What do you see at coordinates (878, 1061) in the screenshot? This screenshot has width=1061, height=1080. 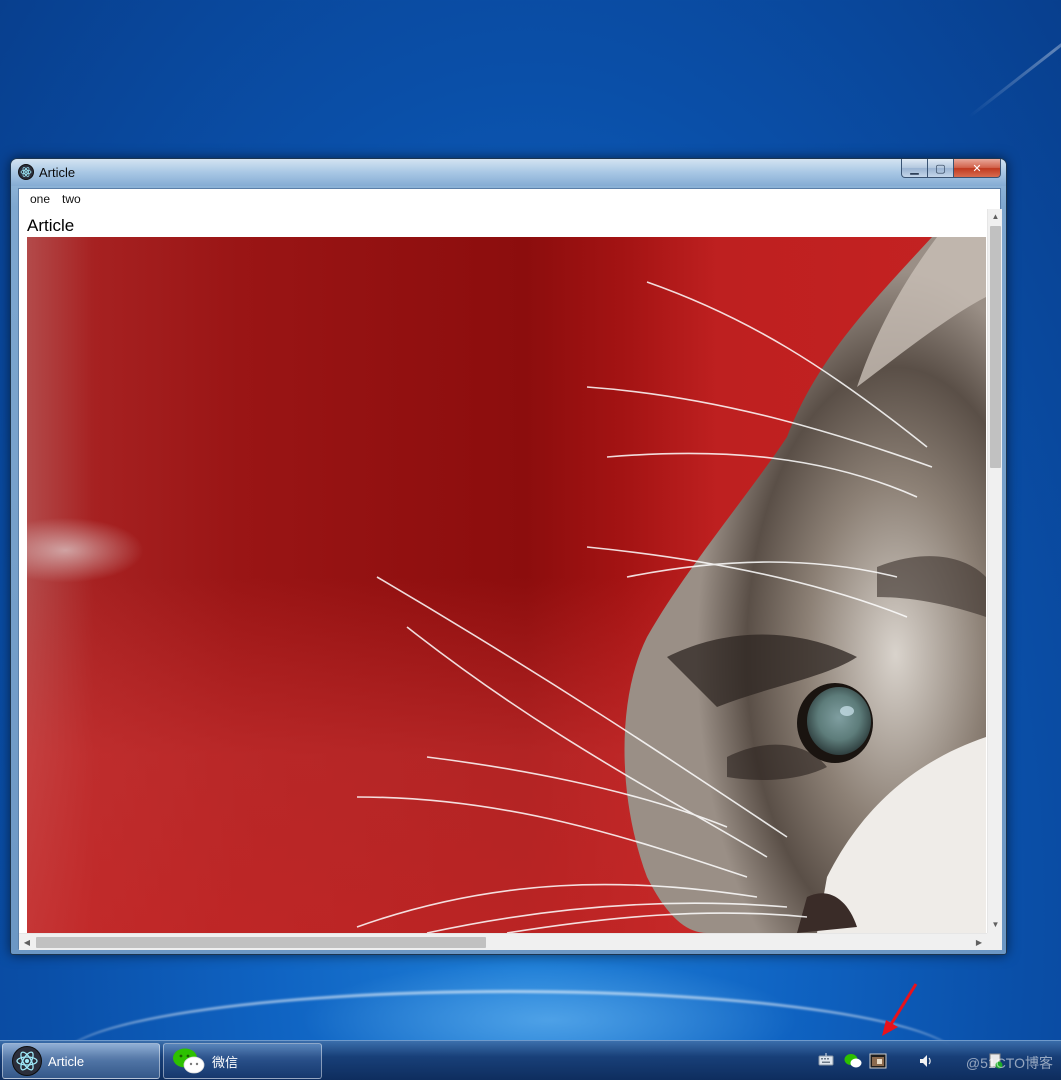 I see `app-tray-icon` at bounding box center [878, 1061].